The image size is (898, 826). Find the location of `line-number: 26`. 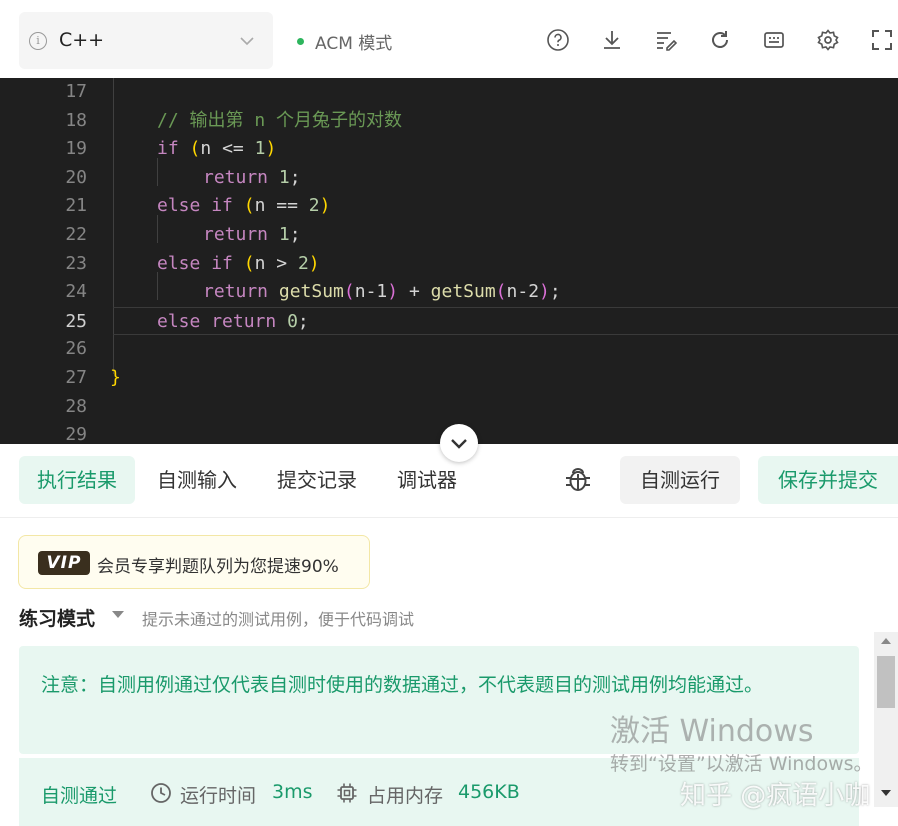

line-number: 26 is located at coordinates (76, 349).